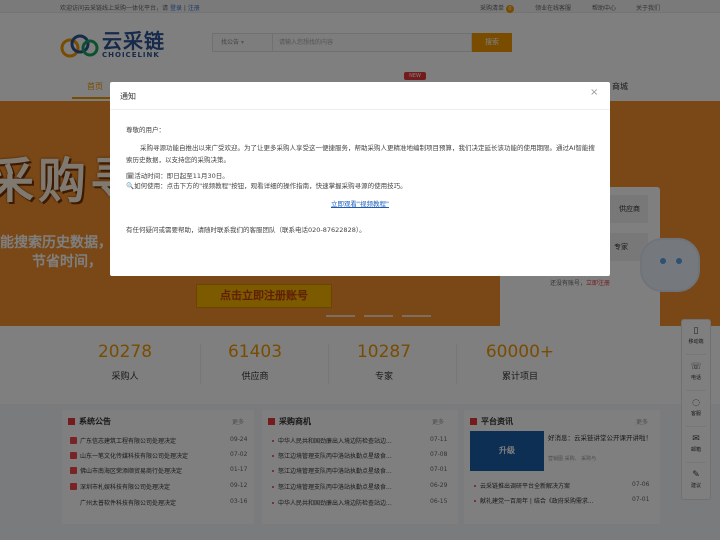 This screenshot has width=720, height=540. Describe the element at coordinates (145, 130) in the screenshot. I see `modal-greeting: 尊敬的用户：` at that location.